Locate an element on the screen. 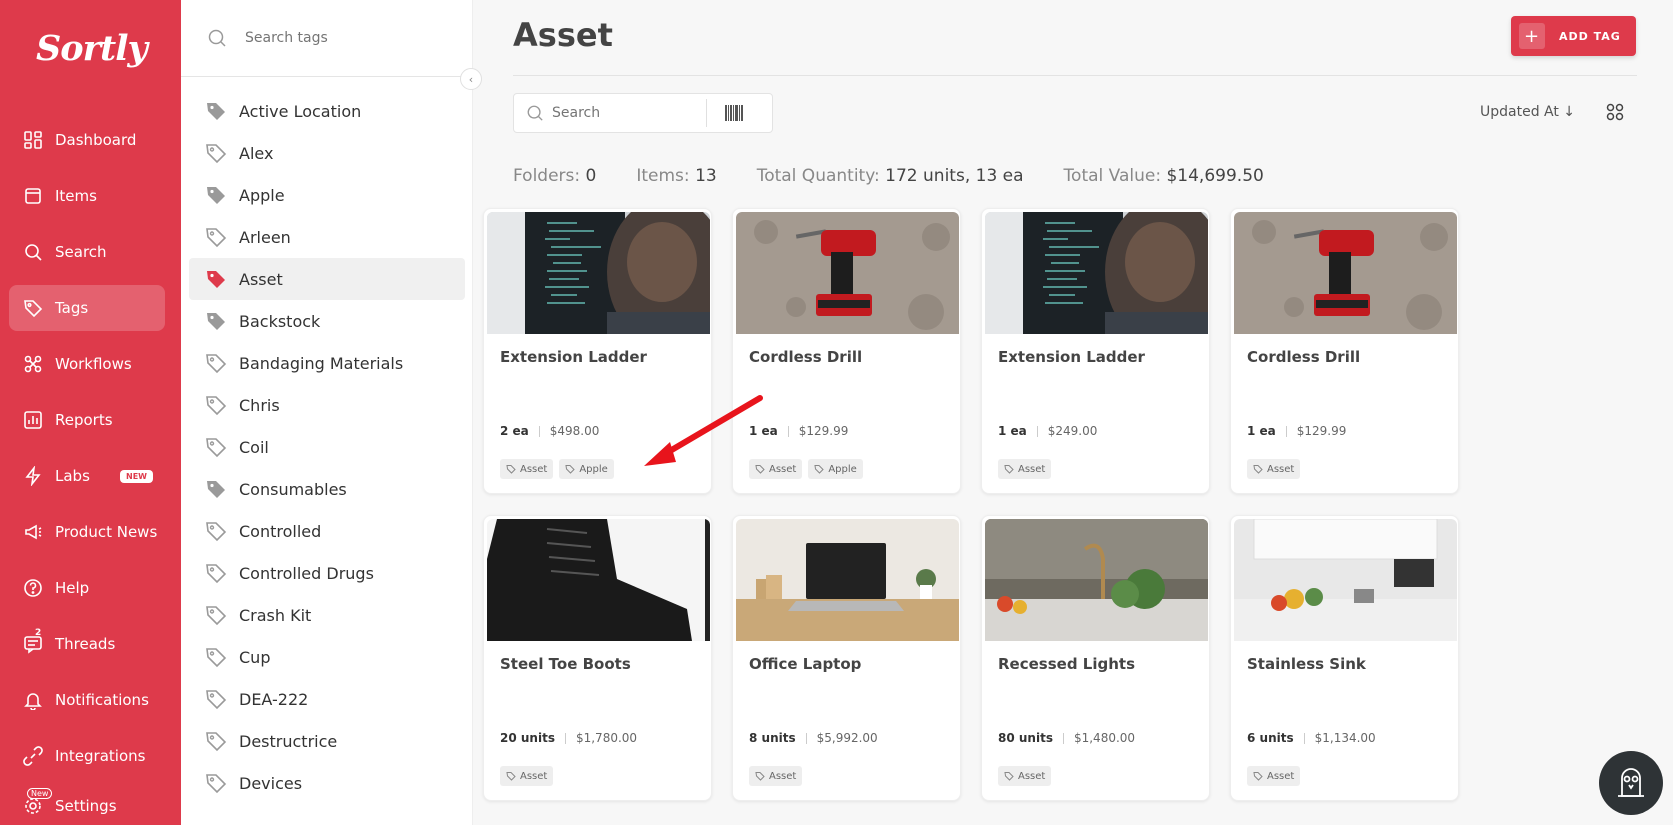  nav-item-tags: Tags is located at coordinates (87, 308).